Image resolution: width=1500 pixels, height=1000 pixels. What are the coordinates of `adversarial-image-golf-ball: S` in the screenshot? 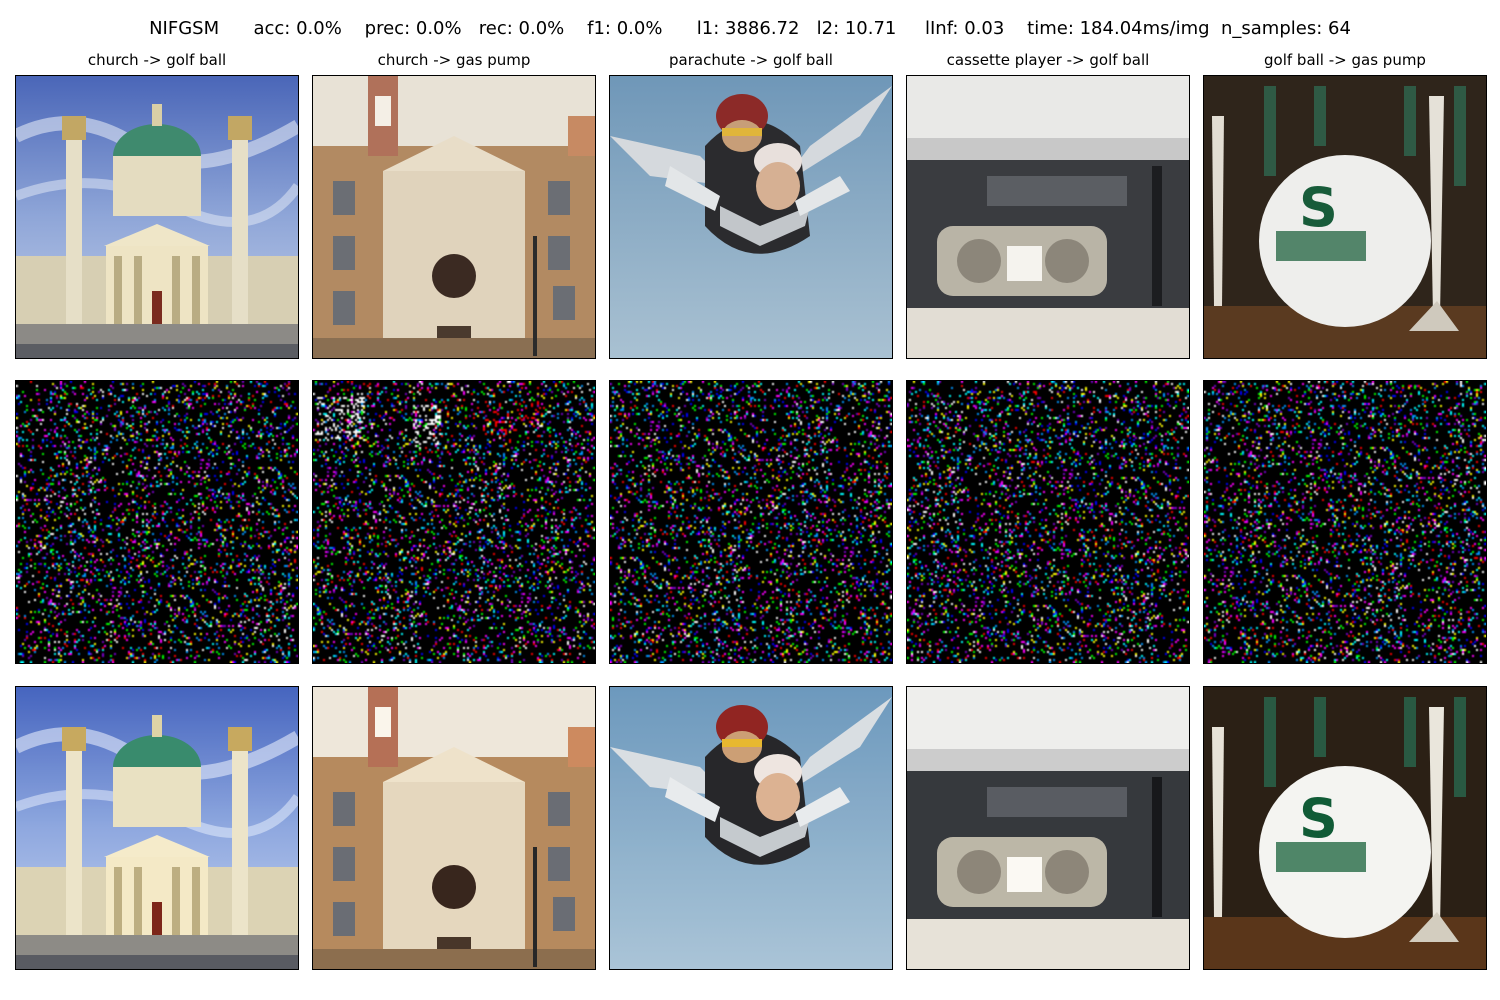 It's located at (1345, 828).